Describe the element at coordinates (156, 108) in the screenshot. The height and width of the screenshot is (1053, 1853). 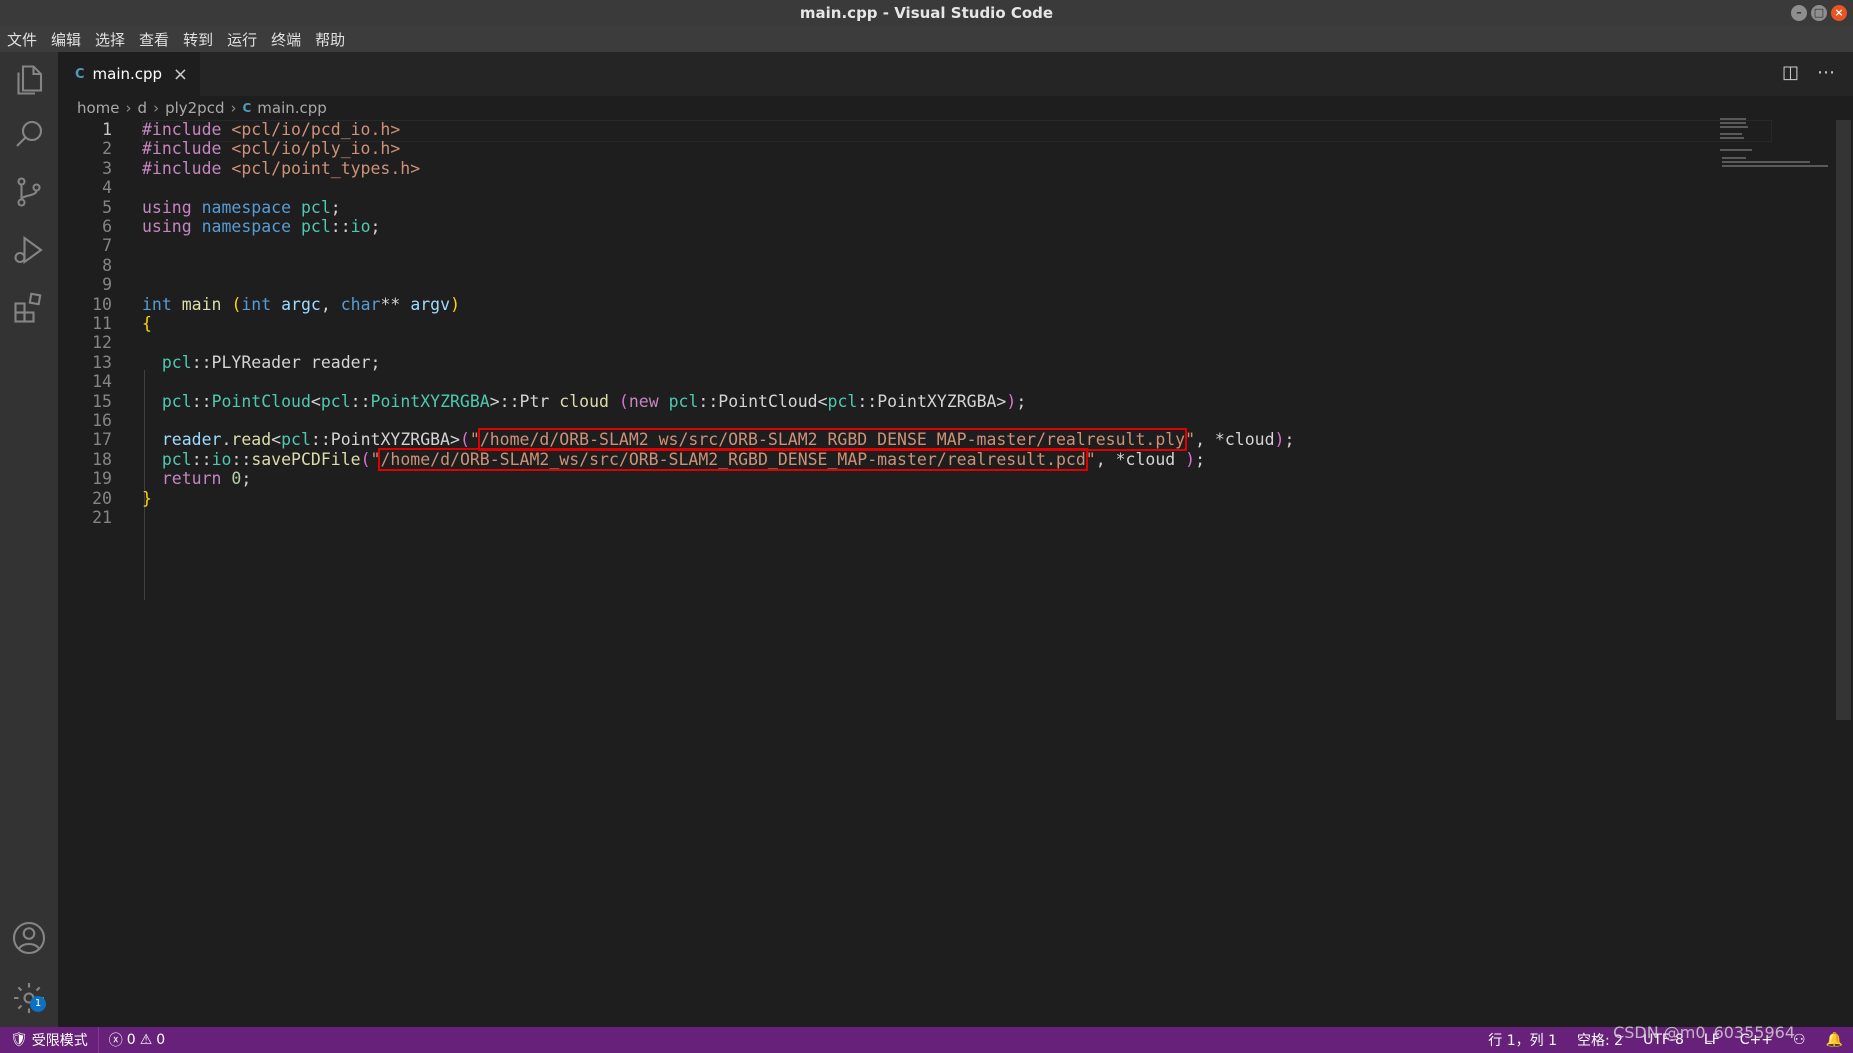
I see `chevron-right-icon: ›` at that location.